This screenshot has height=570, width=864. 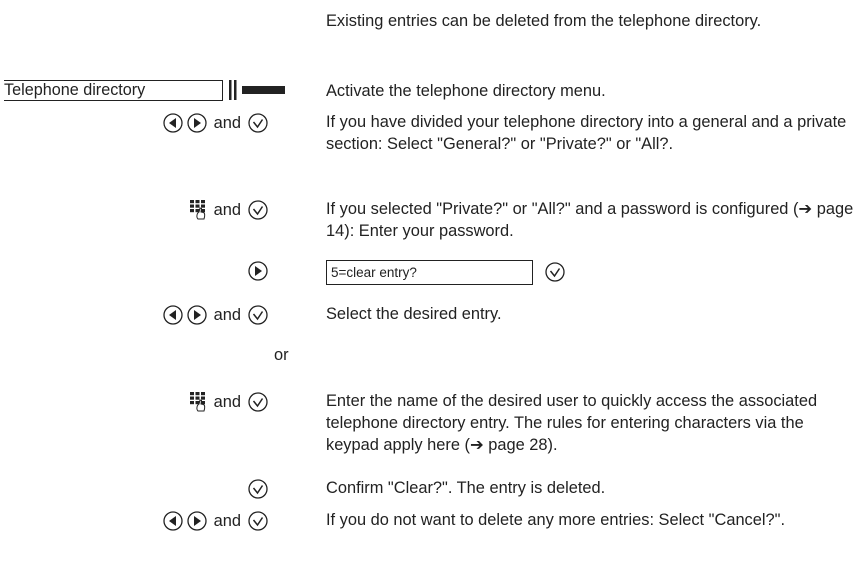 I want to click on ok-instruction, so click(x=258, y=489).